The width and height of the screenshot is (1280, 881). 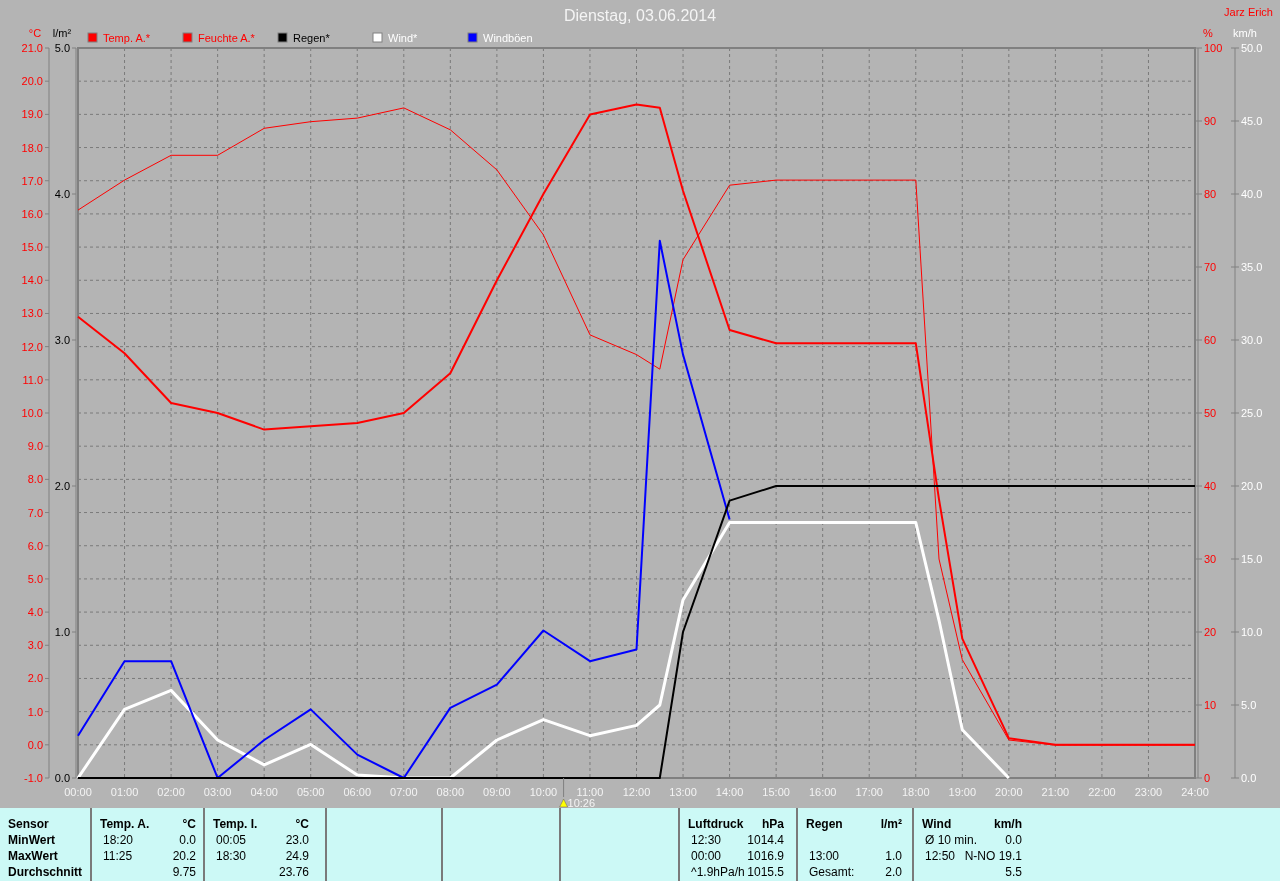 I want to click on time-value: 13:00, so click(x=824, y=856).